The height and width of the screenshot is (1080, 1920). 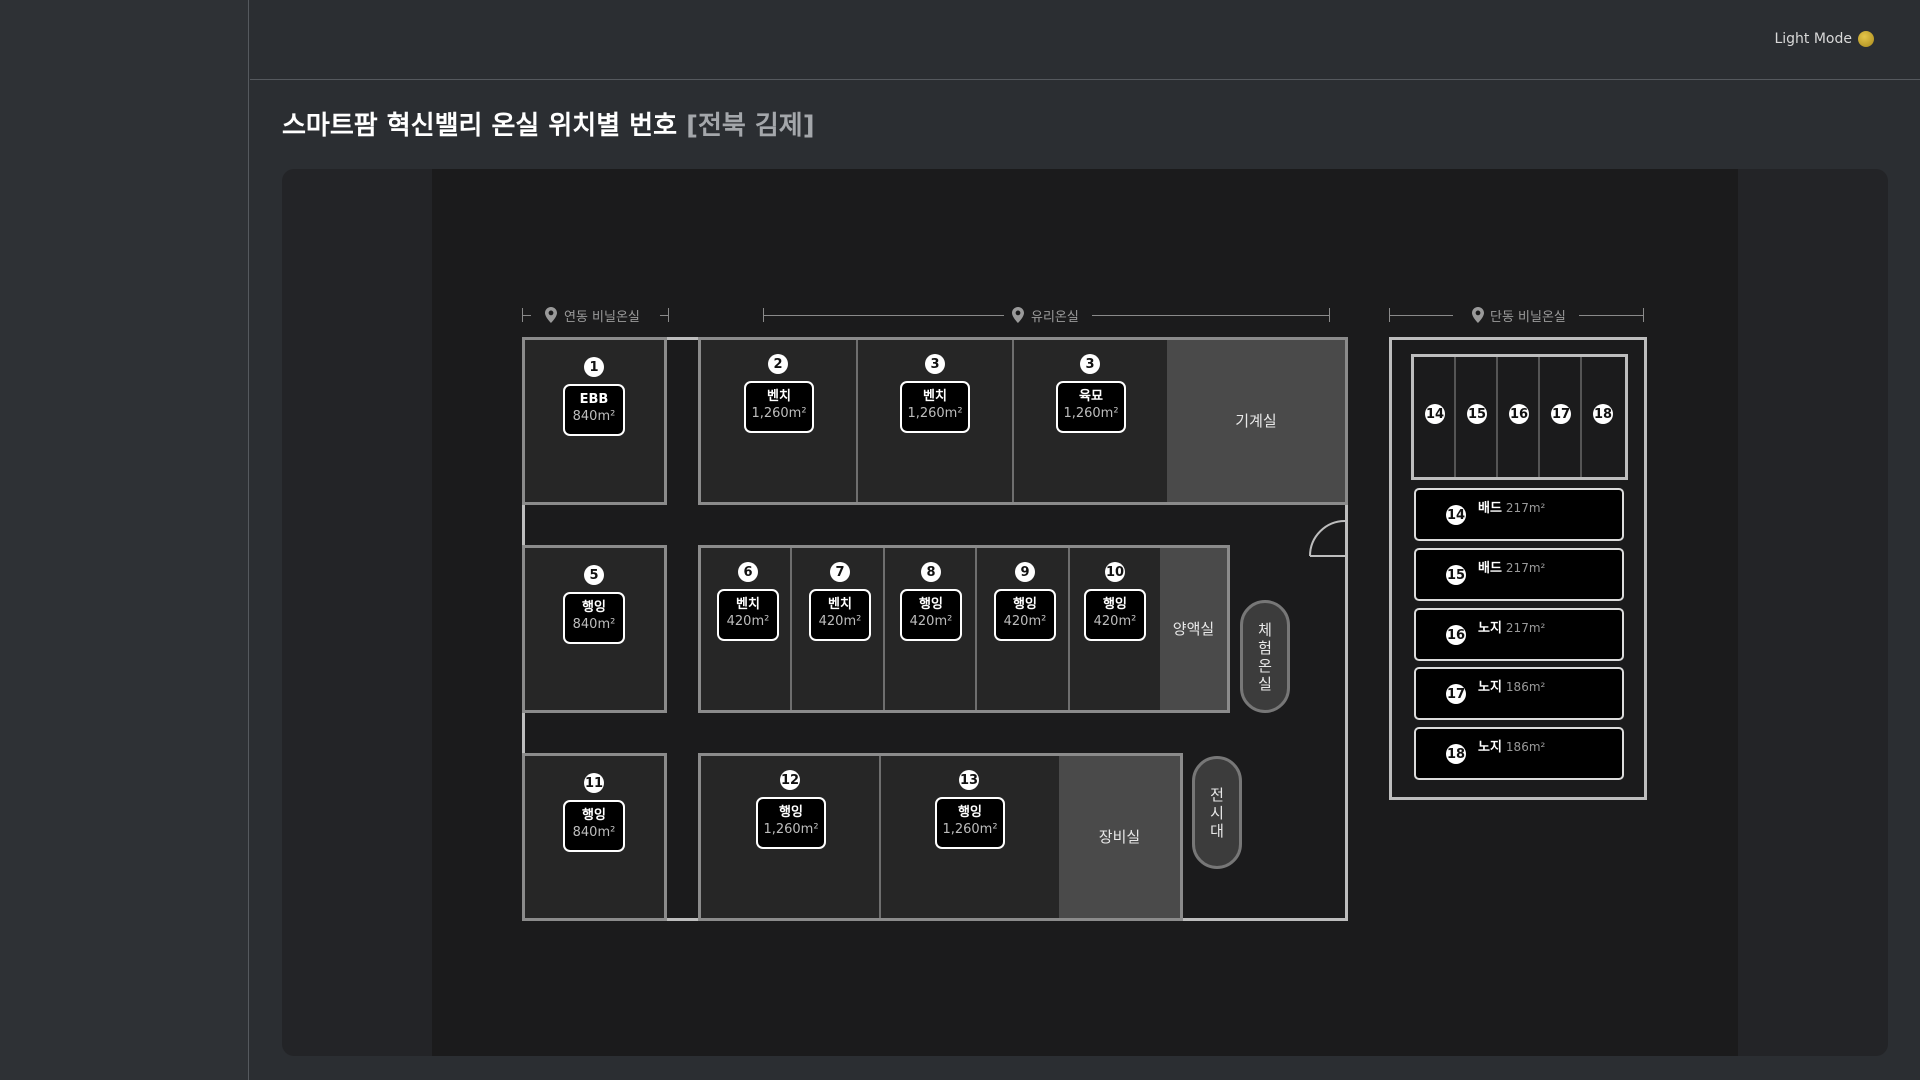 What do you see at coordinates (1025, 572) in the screenshot?
I see `greenhouse-number-badge: 9` at bounding box center [1025, 572].